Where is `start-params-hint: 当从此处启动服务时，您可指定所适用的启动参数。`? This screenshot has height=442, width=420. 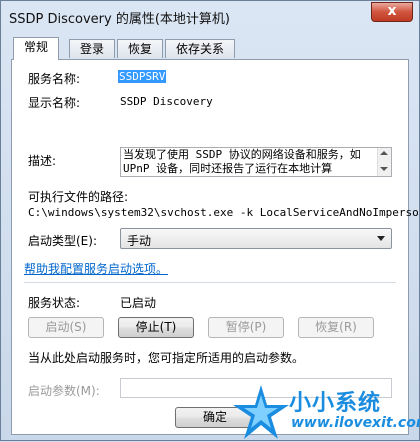
start-params-hint: 当从此处启动服务时，您可指定所适用的启动参数。 is located at coordinates (166, 358).